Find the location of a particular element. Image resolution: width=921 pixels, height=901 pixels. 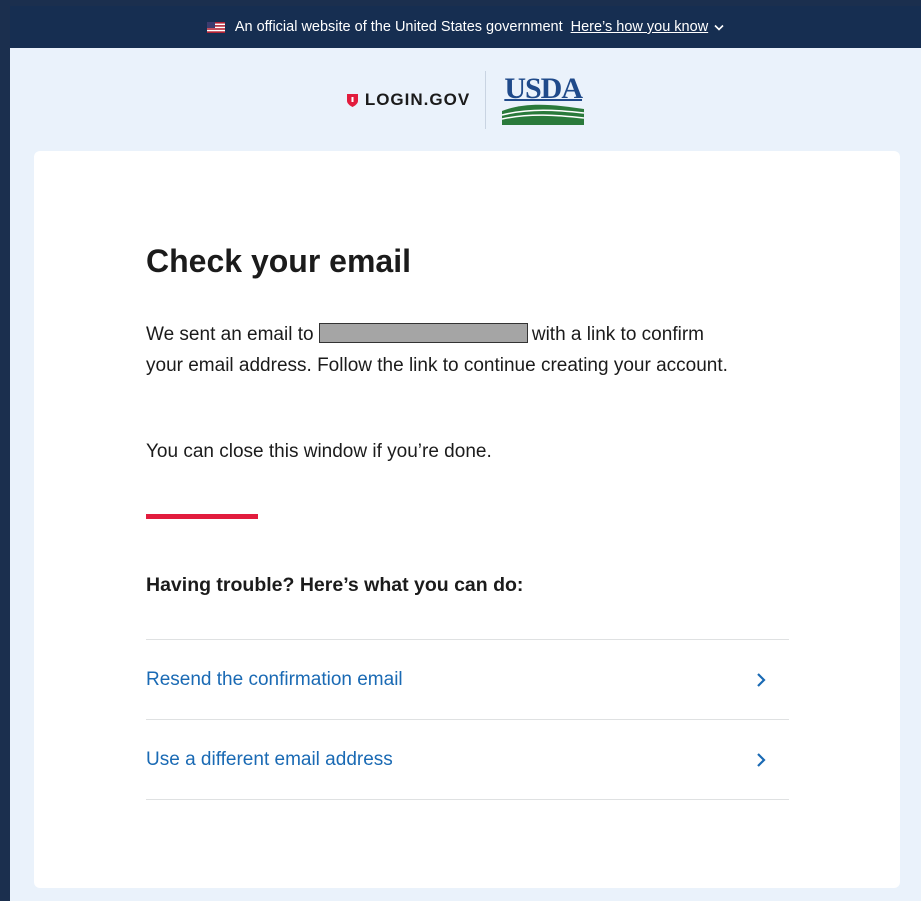

different-email-label: Use a different email address is located at coordinates (269, 759).